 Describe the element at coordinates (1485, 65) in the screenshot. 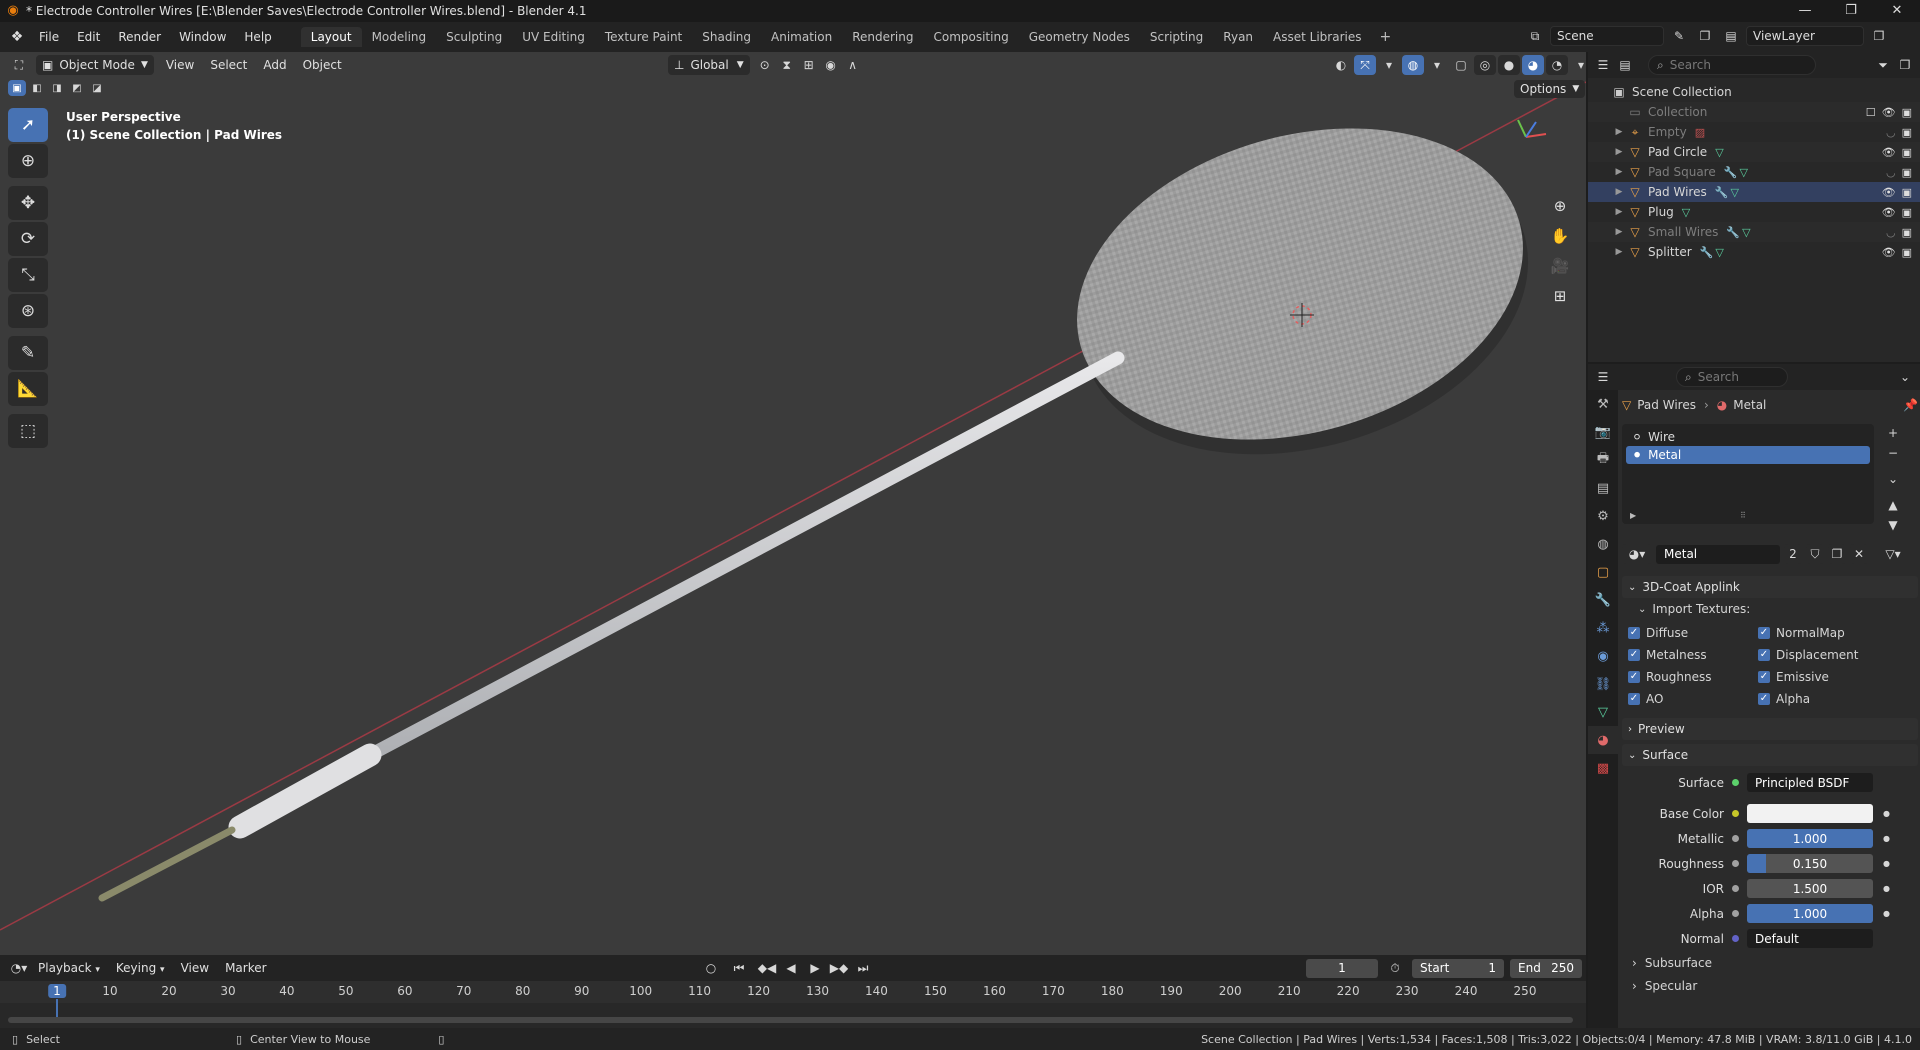

I see `wireframe-shading-icon: ◎` at that location.